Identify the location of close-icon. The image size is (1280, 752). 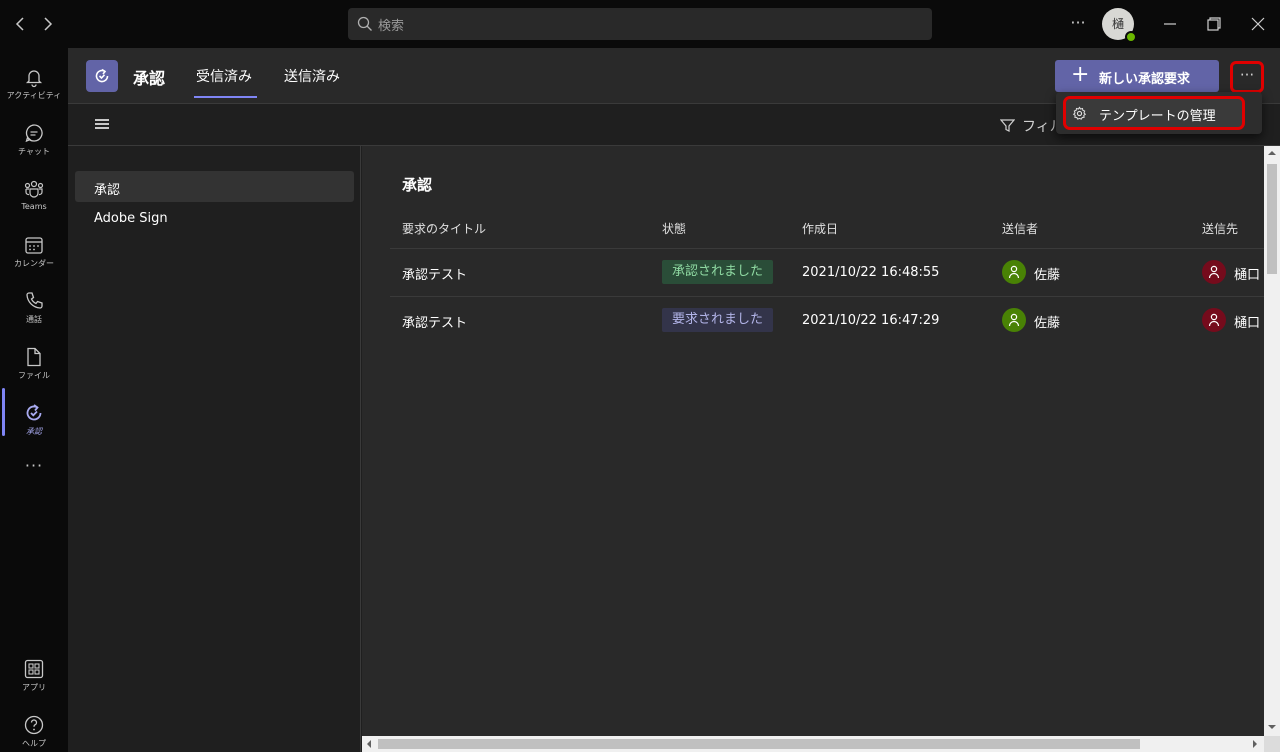
(1258, 24).